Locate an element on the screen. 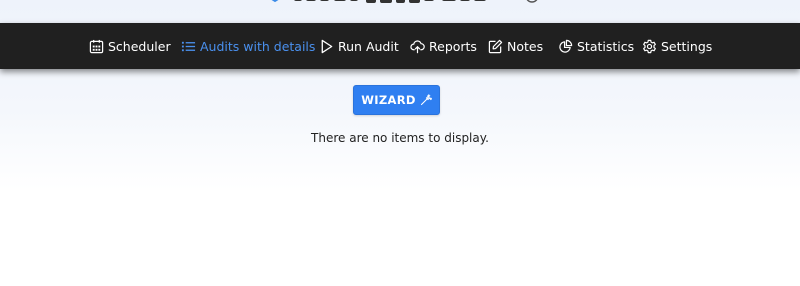 This screenshot has width=800, height=286. gear-icon is located at coordinates (649, 46).